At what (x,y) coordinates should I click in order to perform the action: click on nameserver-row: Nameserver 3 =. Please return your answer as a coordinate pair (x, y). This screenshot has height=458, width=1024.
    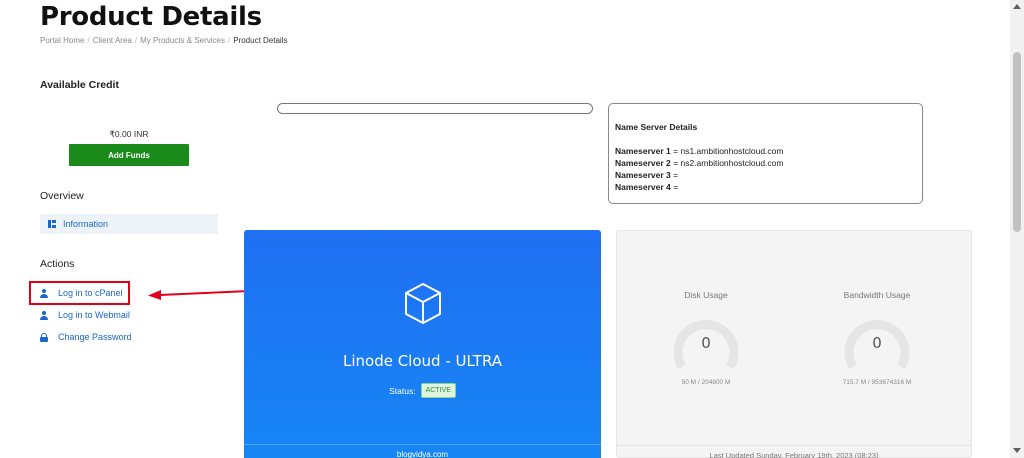
    Looking at the image, I should click on (647, 175).